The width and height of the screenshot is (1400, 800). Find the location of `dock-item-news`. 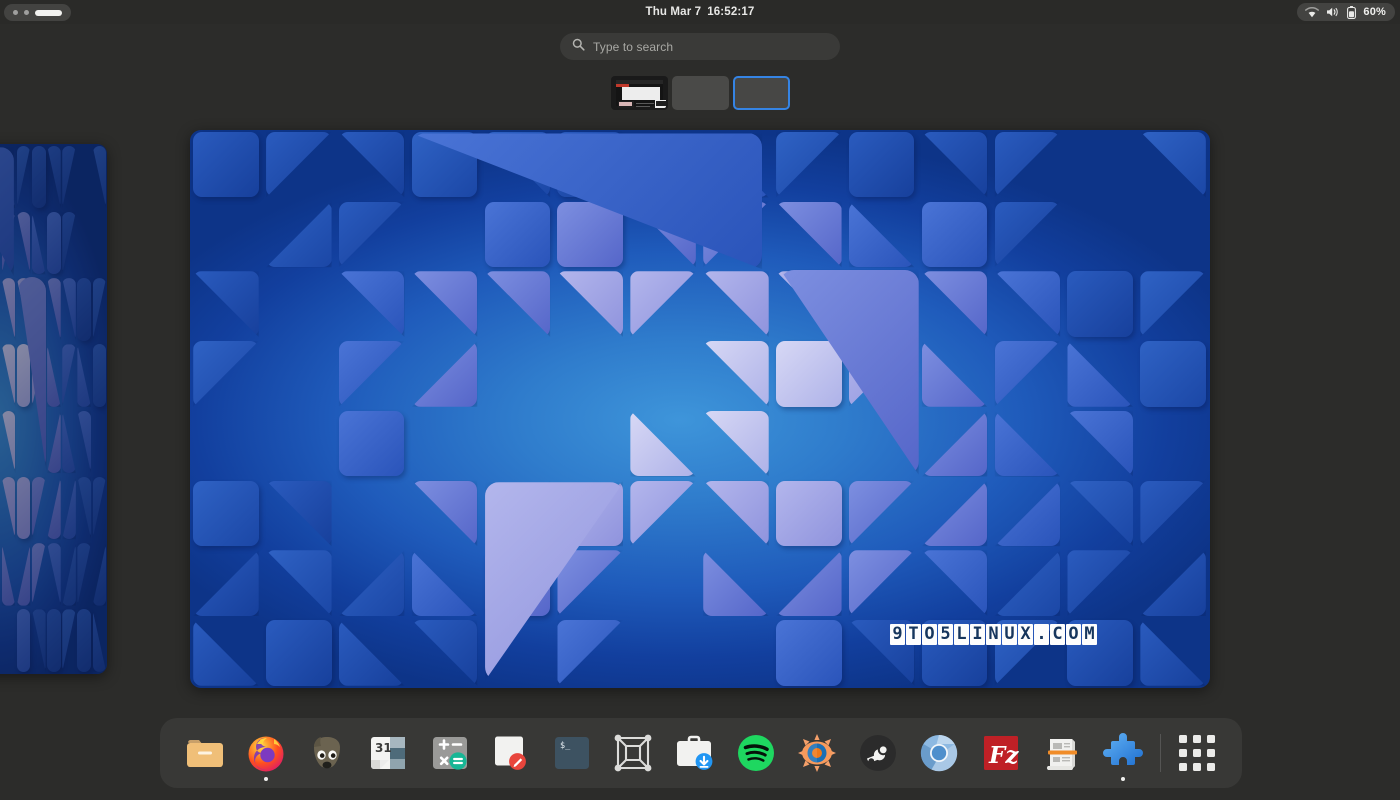

dock-item-news is located at coordinates (1061, 753).